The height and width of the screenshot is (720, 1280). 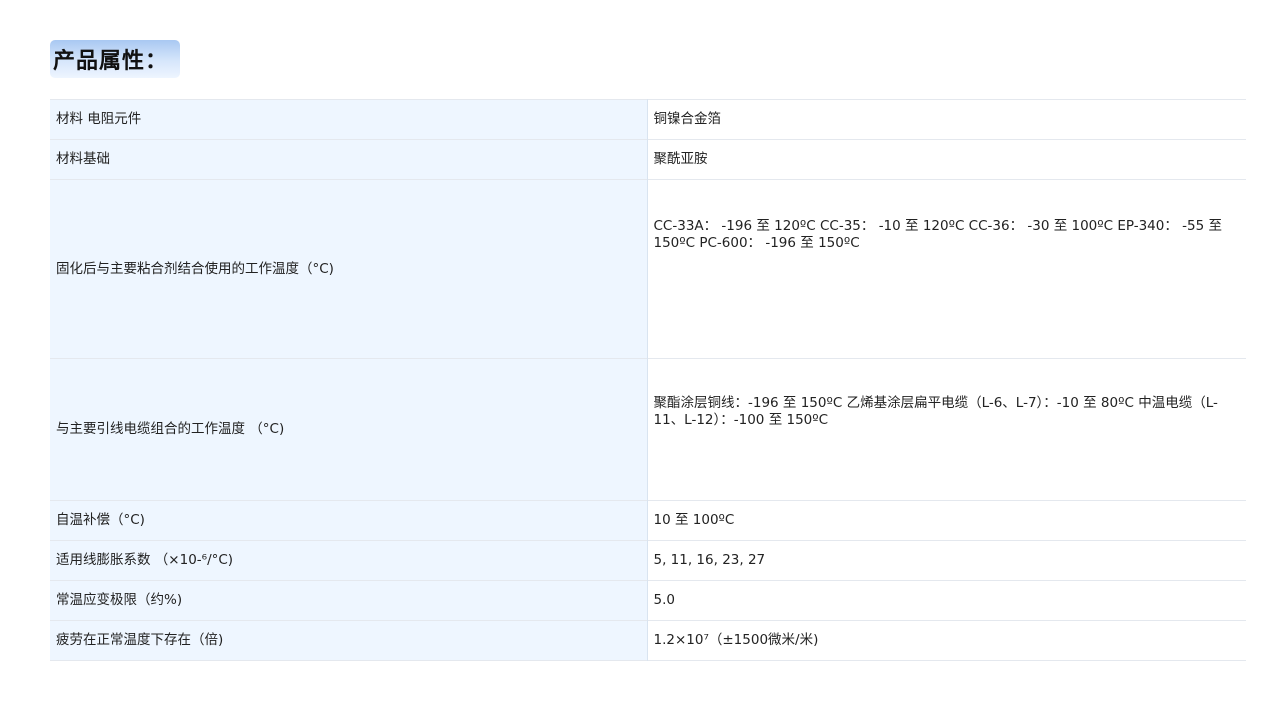 What do you see at coordinates (349, 429) in the screenshot?
I see `property-name: 与主要引线电缆组合的工作温度 （°C)` at bounding box center [349, 429].